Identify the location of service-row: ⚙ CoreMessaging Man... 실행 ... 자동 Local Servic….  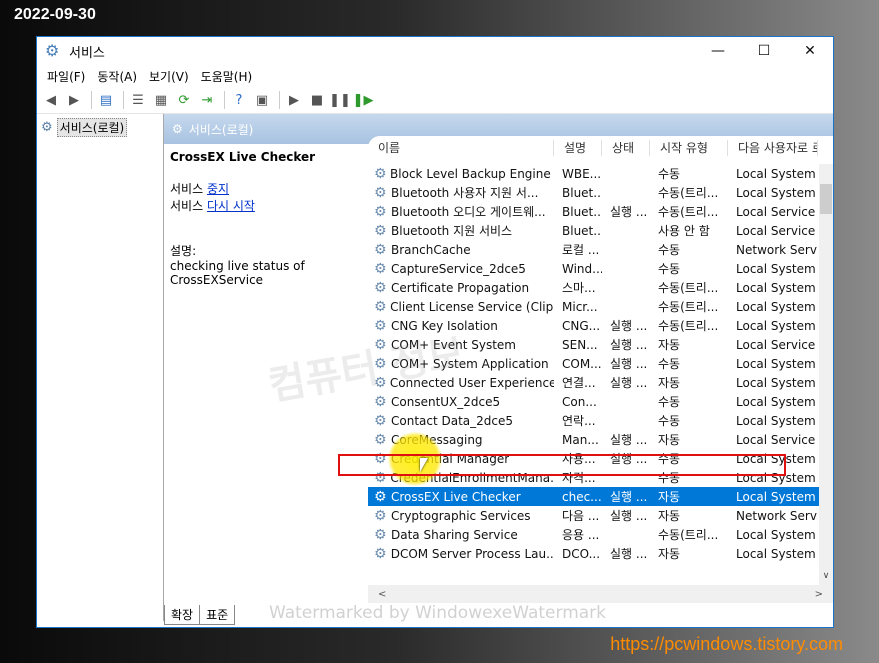
(593, 439).